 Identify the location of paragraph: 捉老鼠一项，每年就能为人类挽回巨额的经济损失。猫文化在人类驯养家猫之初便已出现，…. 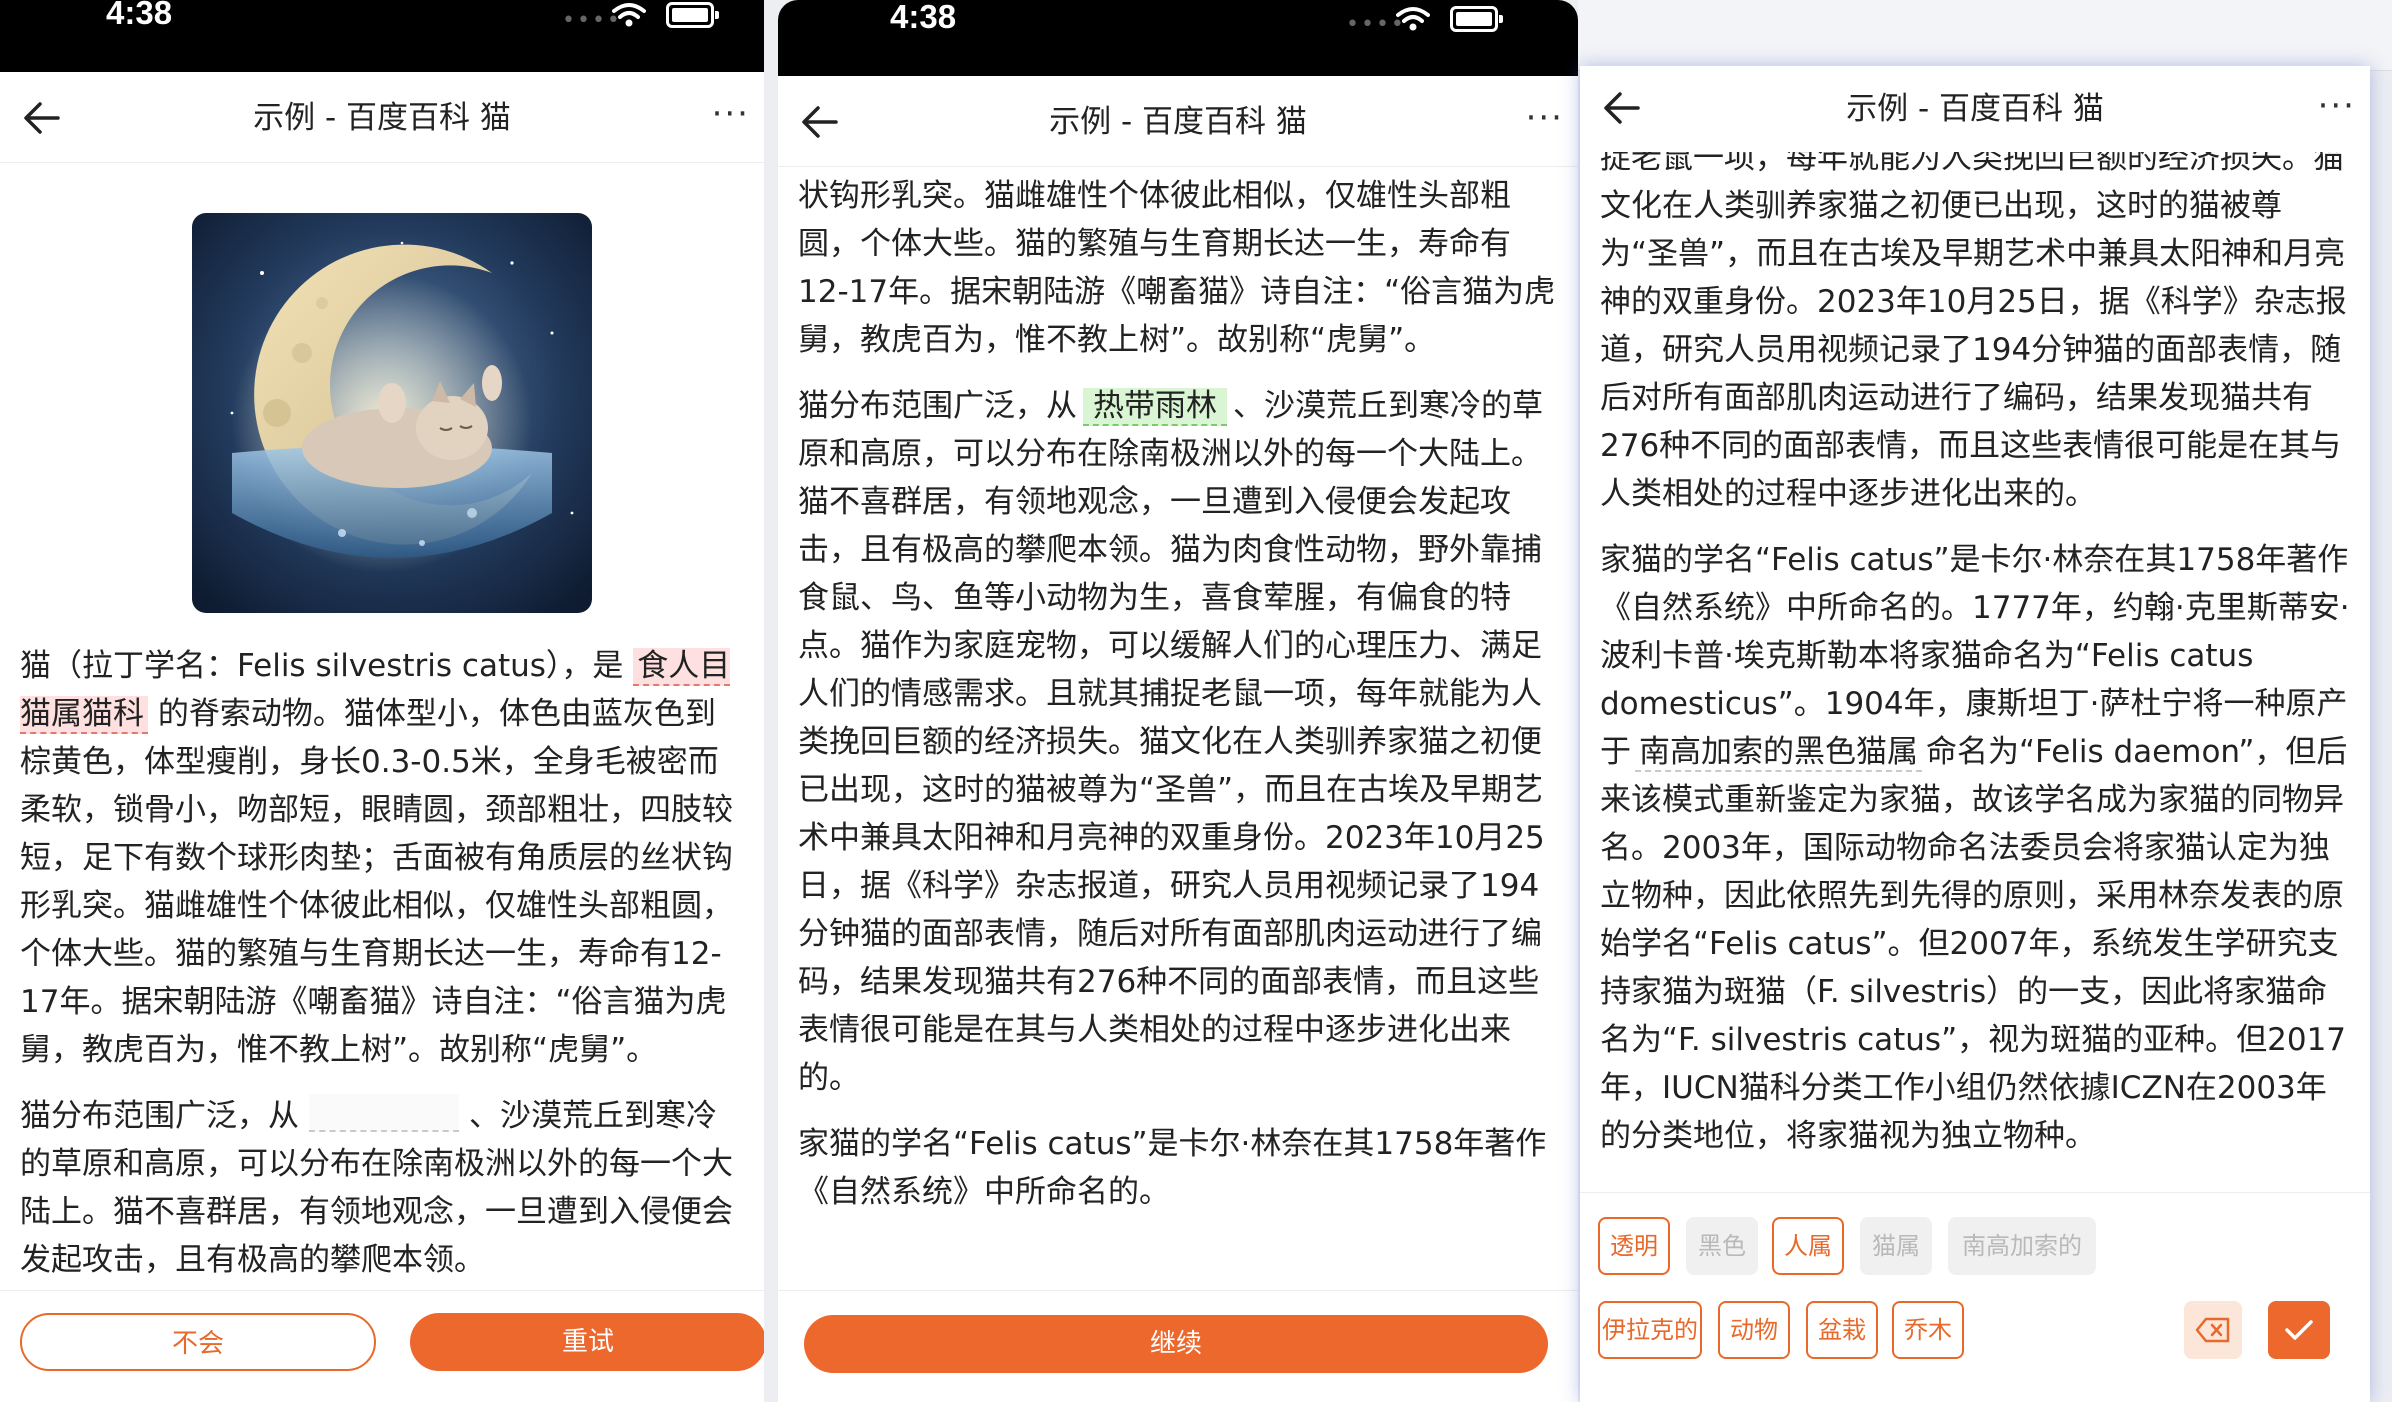
(1973, 332).